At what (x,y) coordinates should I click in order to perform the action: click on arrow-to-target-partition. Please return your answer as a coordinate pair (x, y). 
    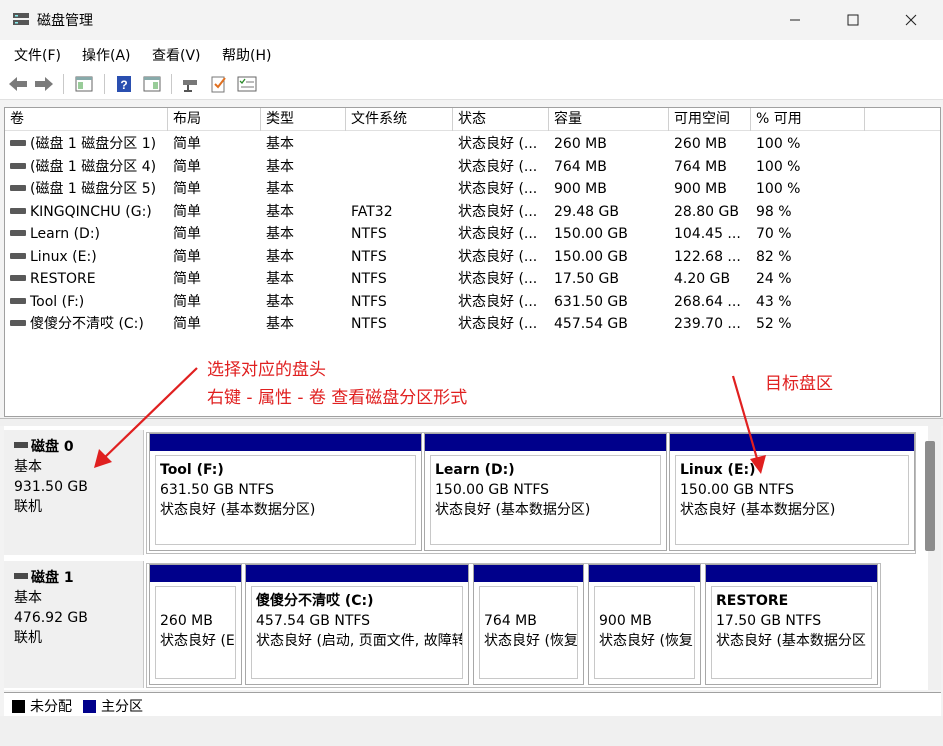
    Looking at the image, I should click on (748, 424).